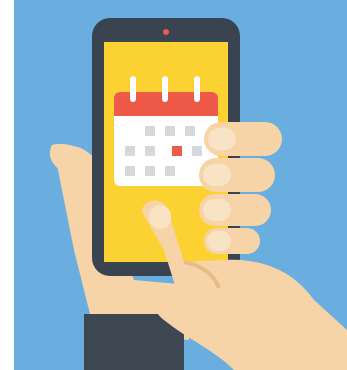 This screenshot has width=347, height=370. What do you see at coordinates (166, 32) in the screenshot?
I see `phone-camera` at bounding box center [166, 32].